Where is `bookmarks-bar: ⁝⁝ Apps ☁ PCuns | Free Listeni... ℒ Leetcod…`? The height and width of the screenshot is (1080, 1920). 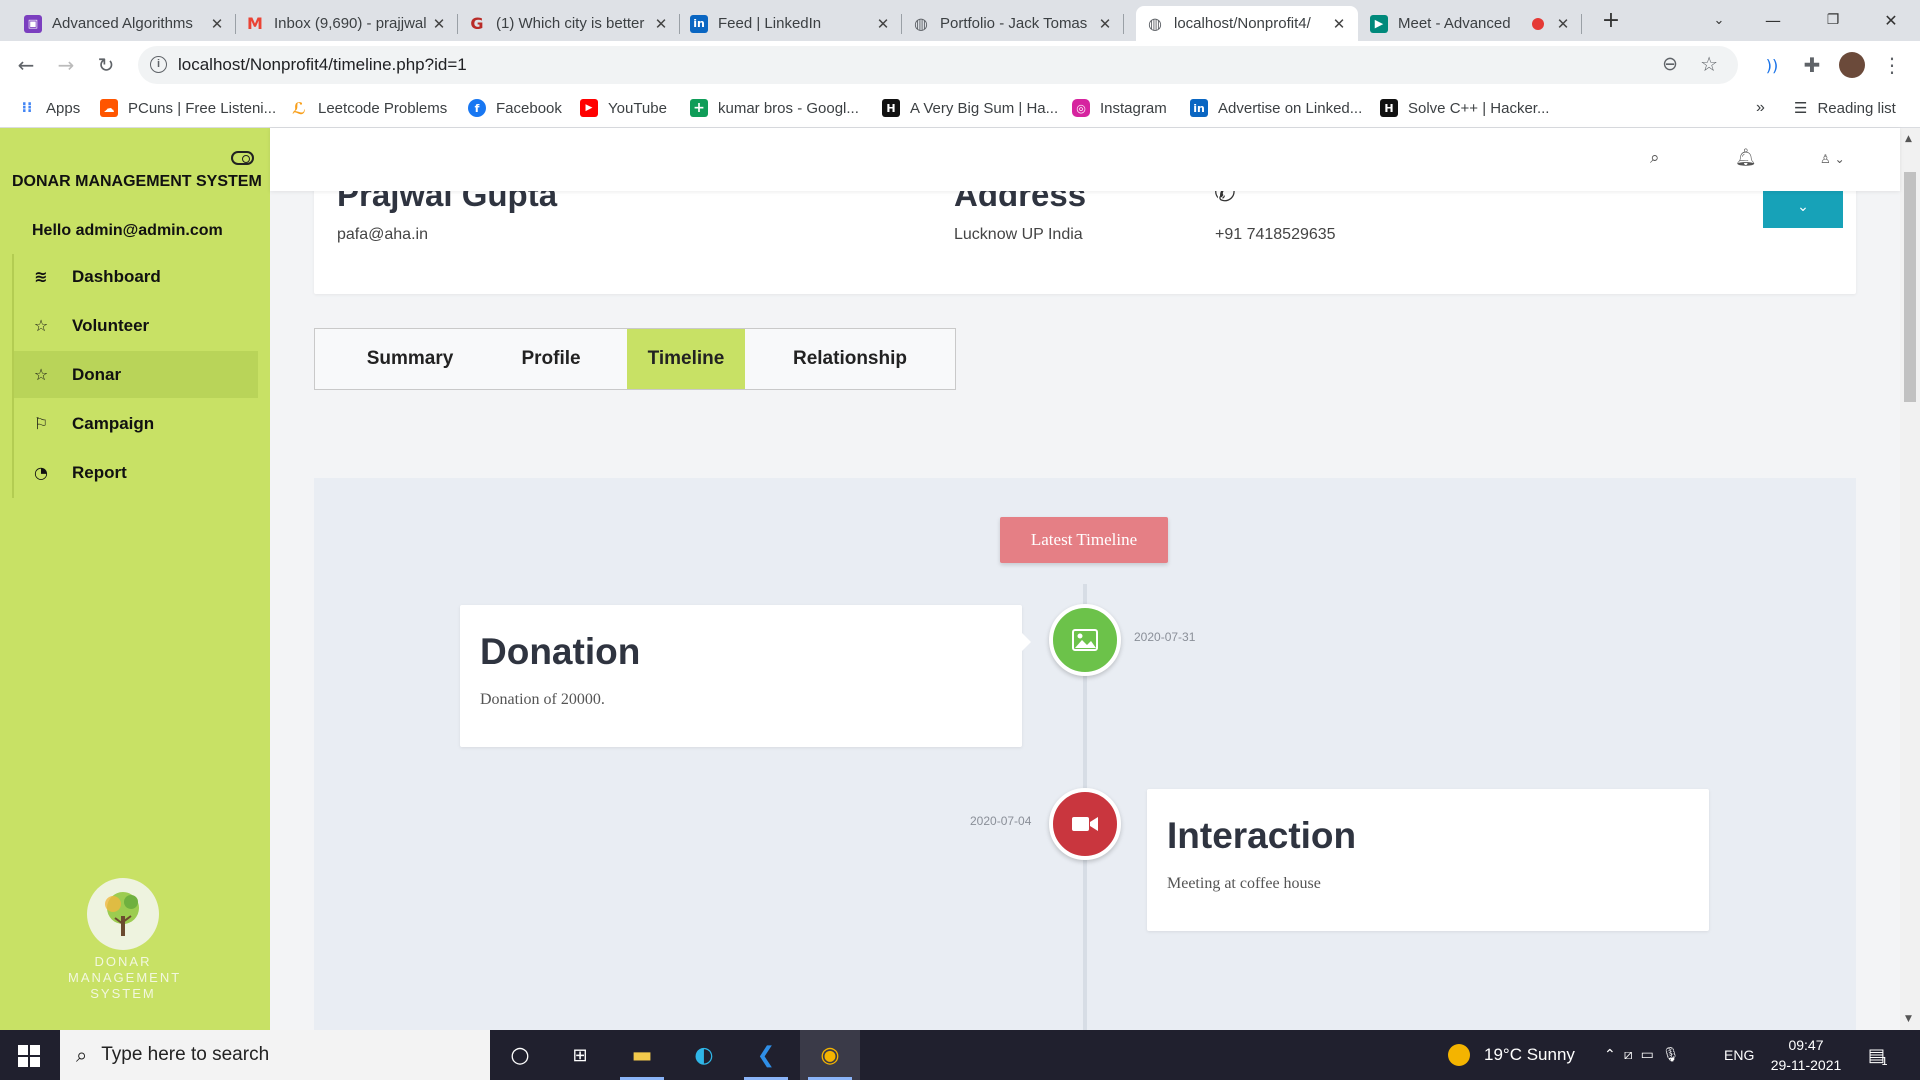 bookmarks-bar: ⁝⁝ Apps ☁ PCuns | Free Listeni... ℒ Leetcod… is located at coordinates (960, 108).